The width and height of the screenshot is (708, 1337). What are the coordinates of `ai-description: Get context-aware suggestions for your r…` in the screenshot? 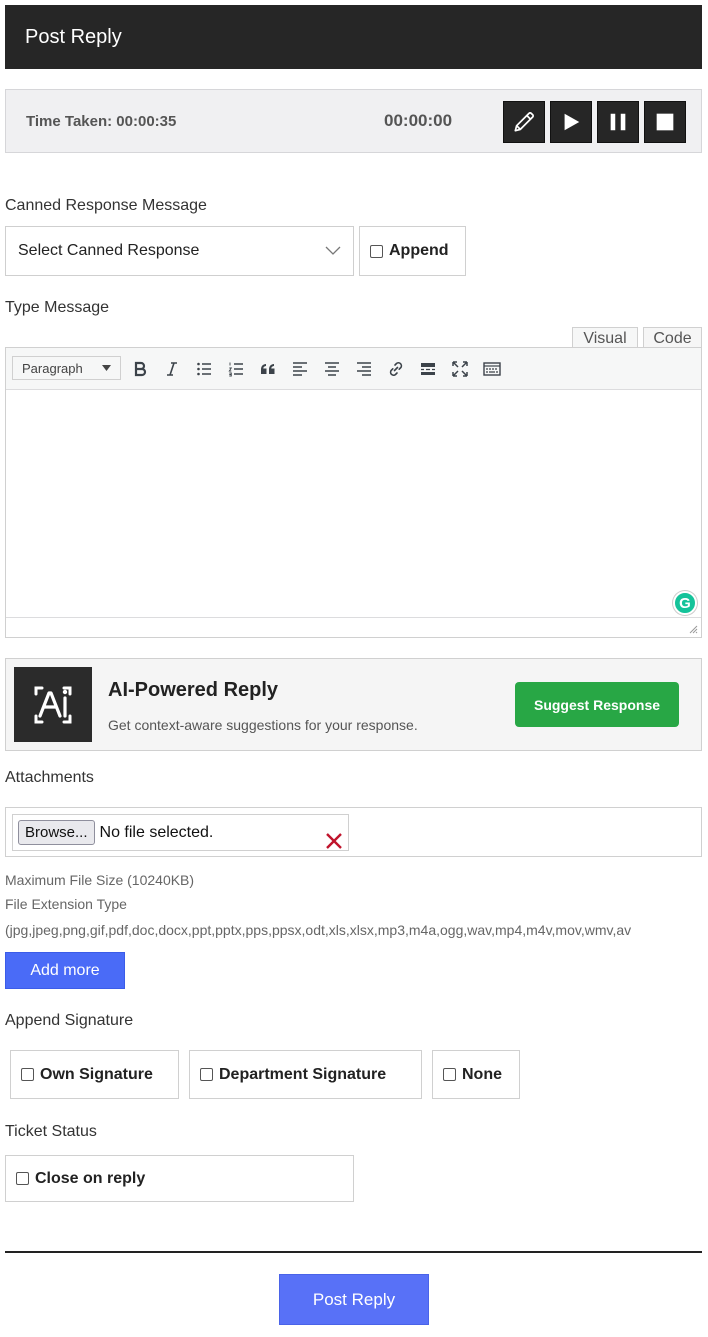 It's located at (263, 725).